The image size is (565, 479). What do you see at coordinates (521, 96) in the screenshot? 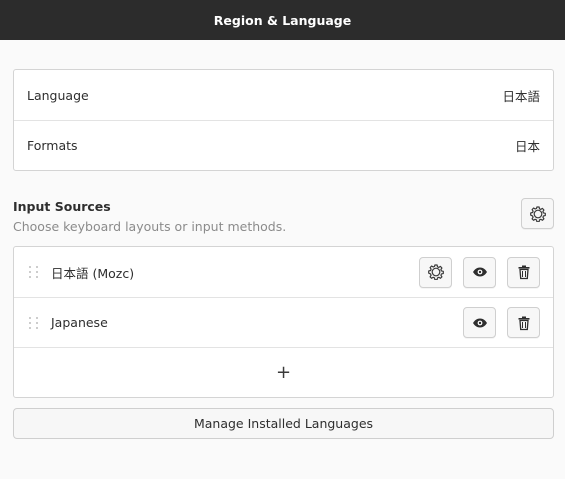
I see `language-value: 日本語` at bounding box center [521, 96].